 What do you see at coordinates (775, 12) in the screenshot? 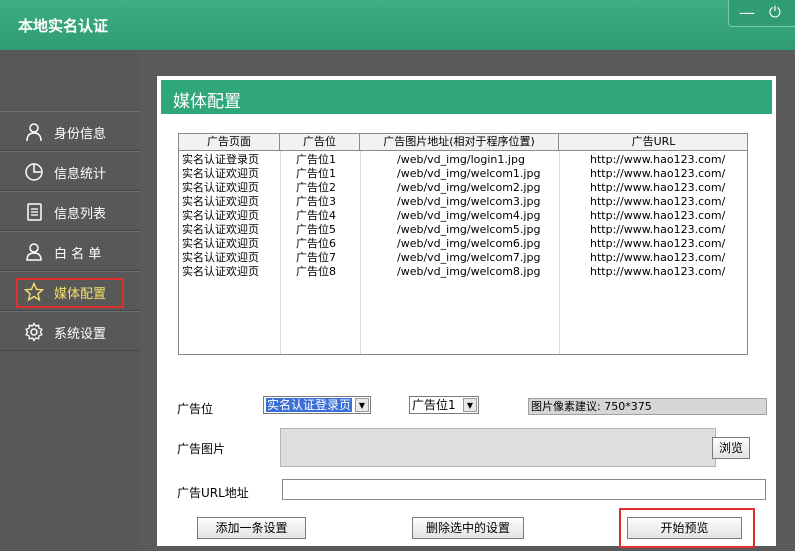
I see `power-icon: ⏻` at bounding box center [775, 12].